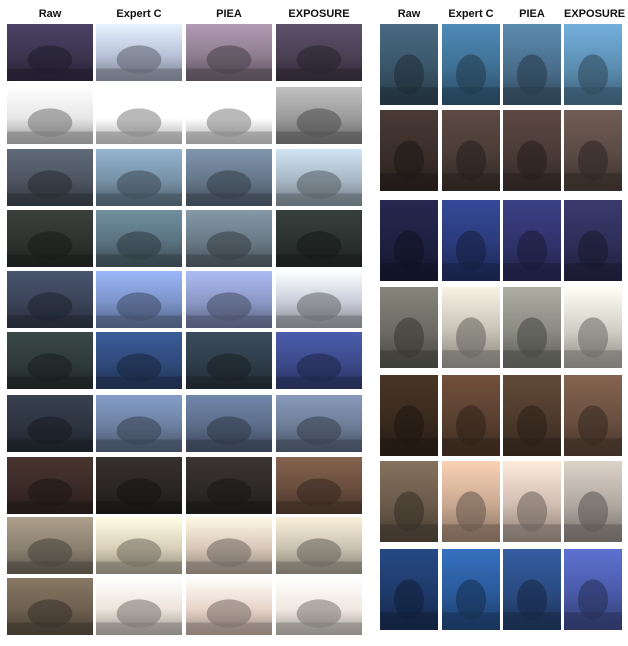 The width and height of the screenshot is (628, 646). Describe the element at coordinates (50, 14) in the screenshot. I see `left_panel-header-1: Raw` at that location.